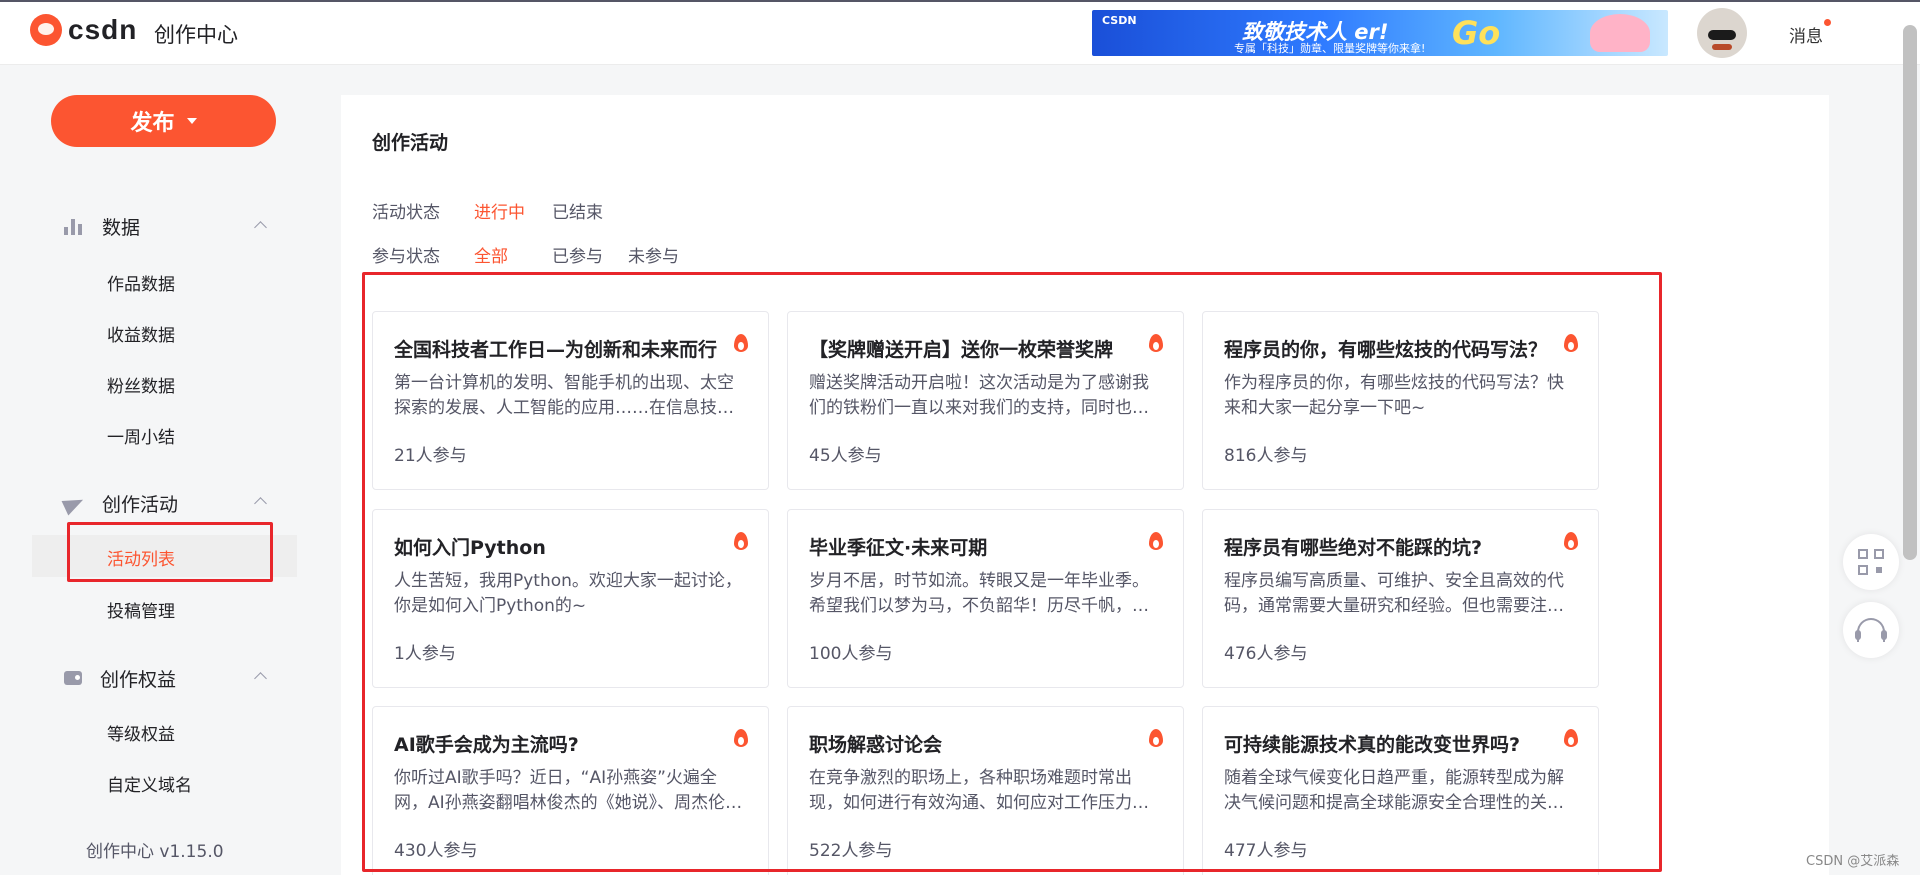 The image size is (1920, 875). I want to click on card-participants: 100人参与, so click(851, 654).